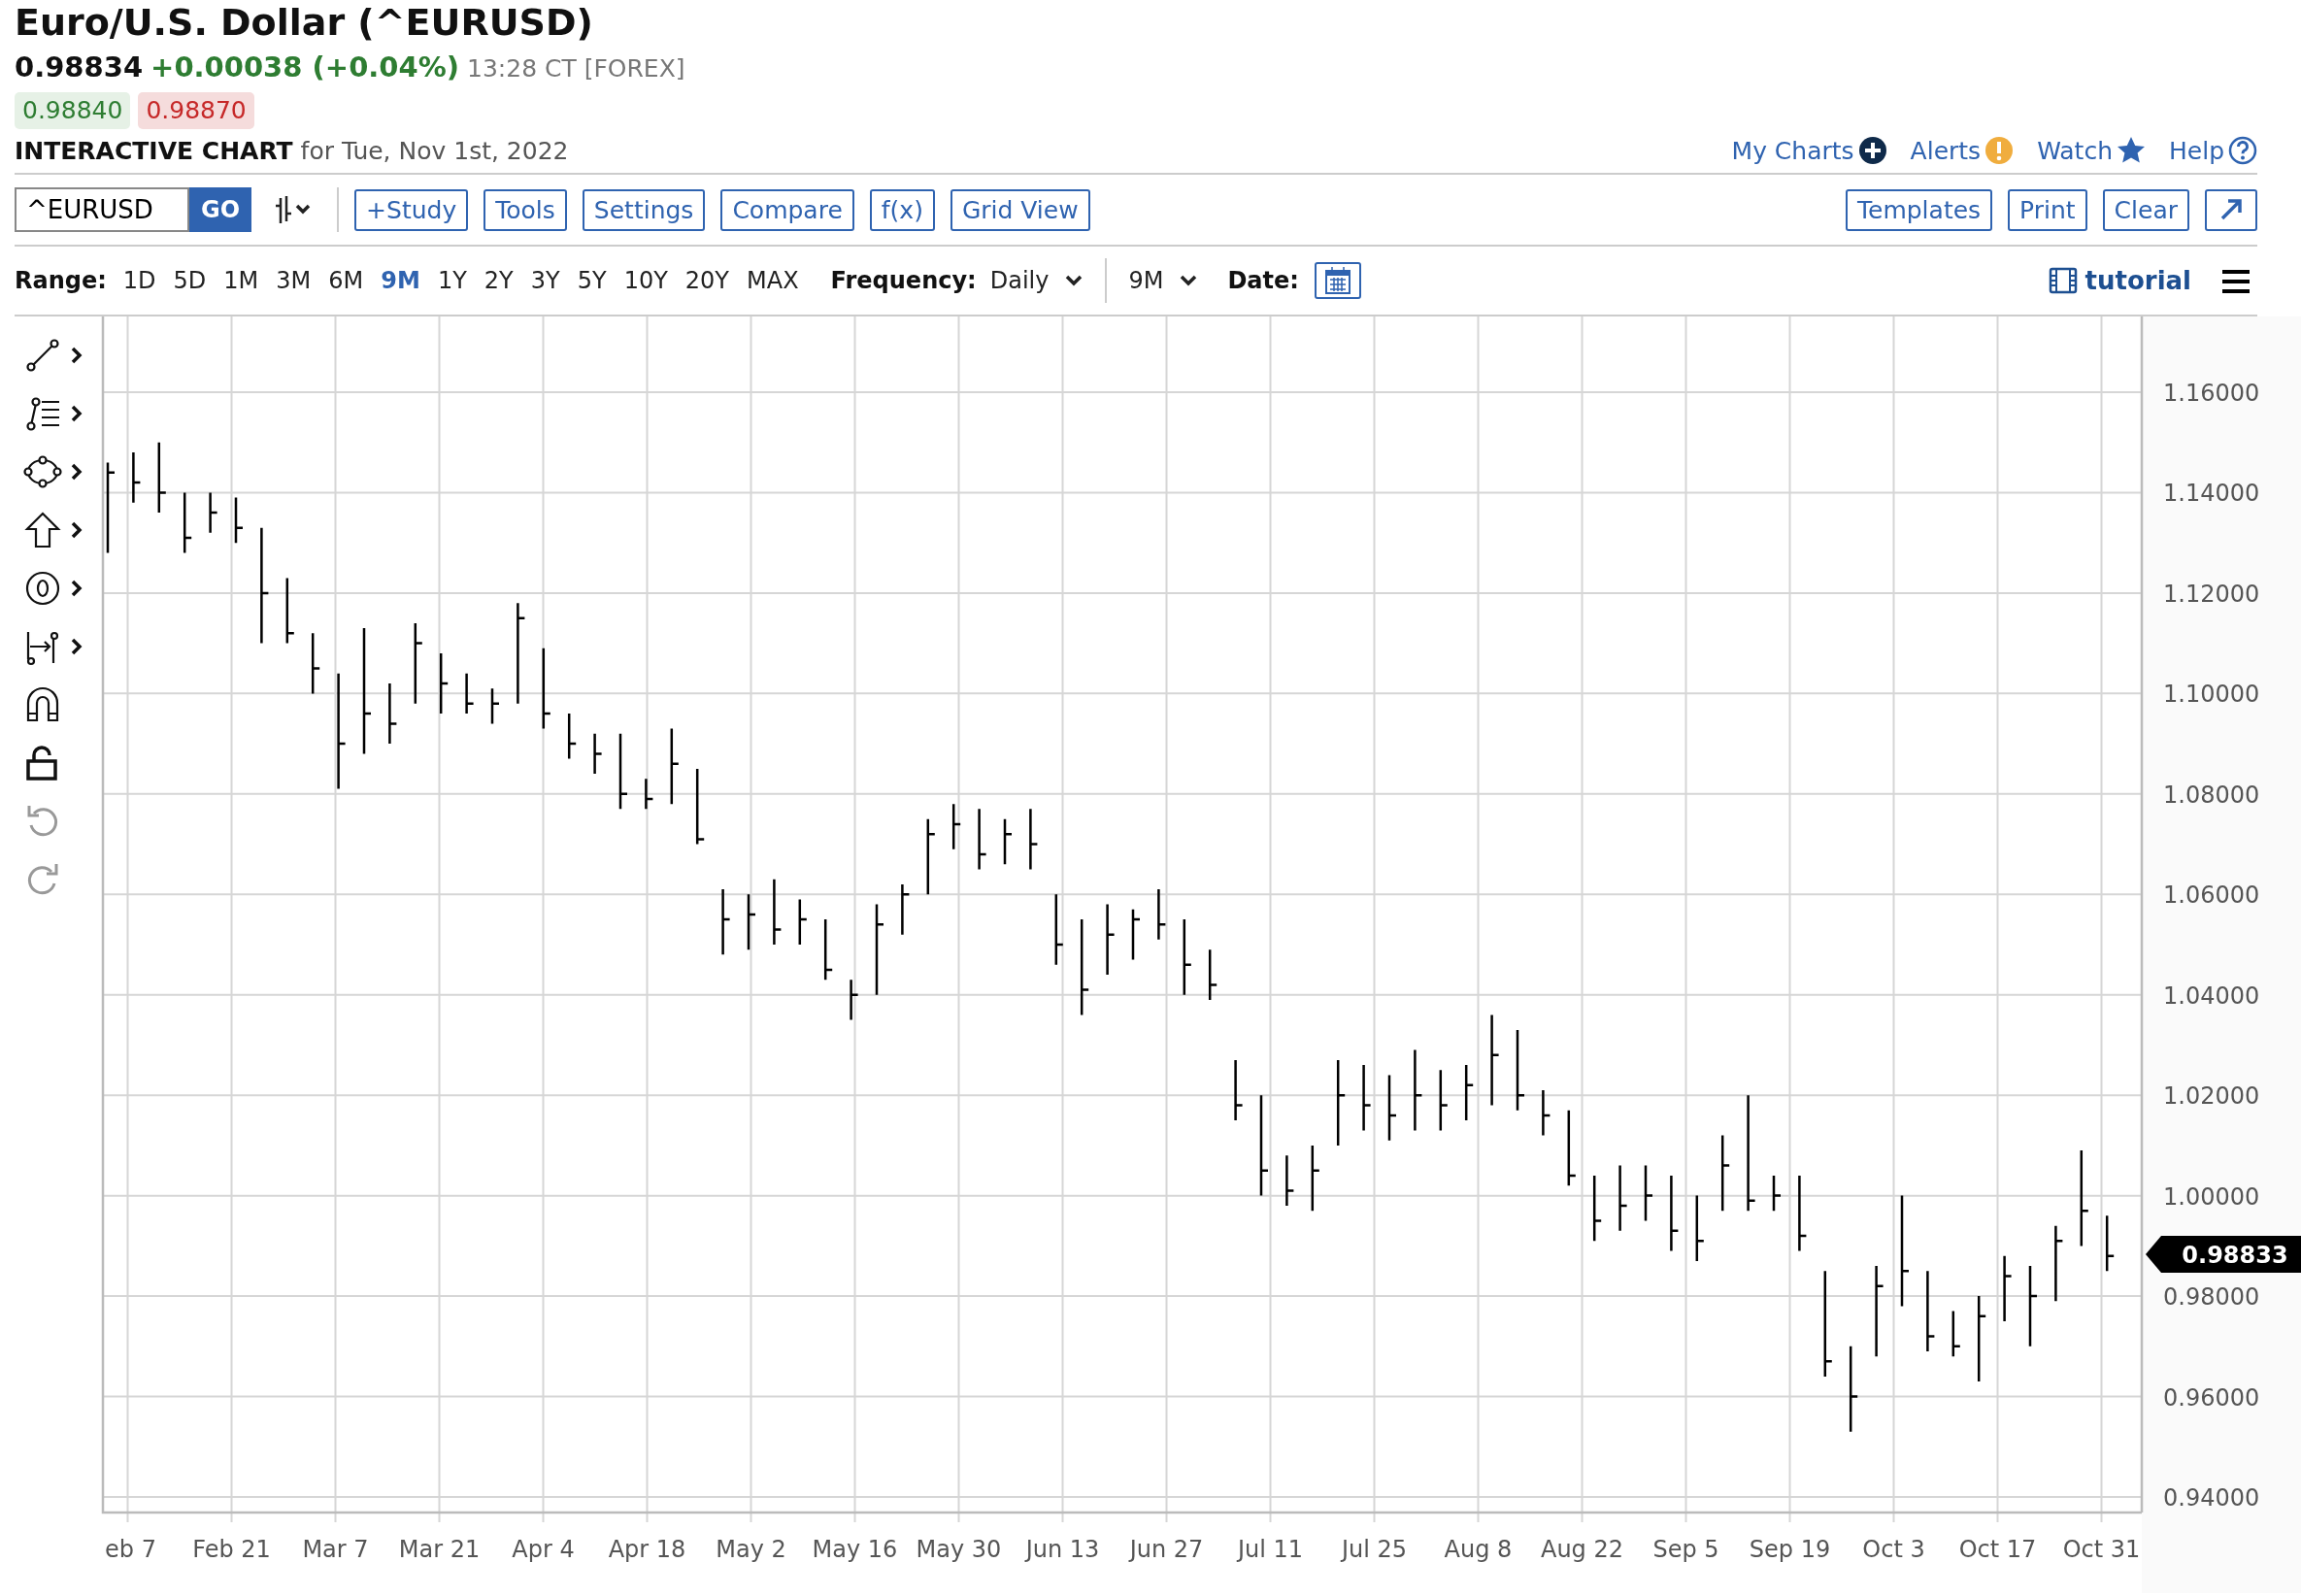  Describe the element at coordinates (1998, 1549) in the screenshot. I see `x-axis-label: Oct 17` at that location.